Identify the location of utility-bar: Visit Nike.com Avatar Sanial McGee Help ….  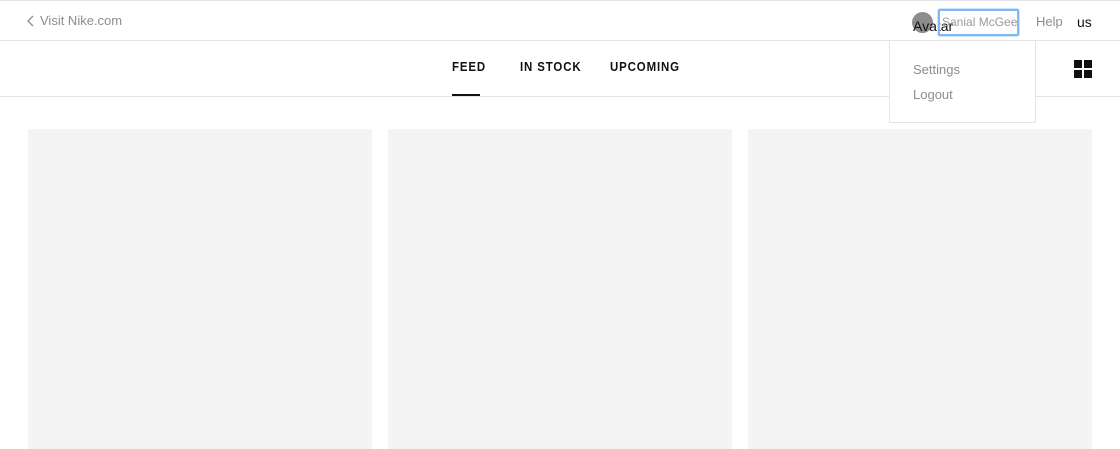
(560, 20).